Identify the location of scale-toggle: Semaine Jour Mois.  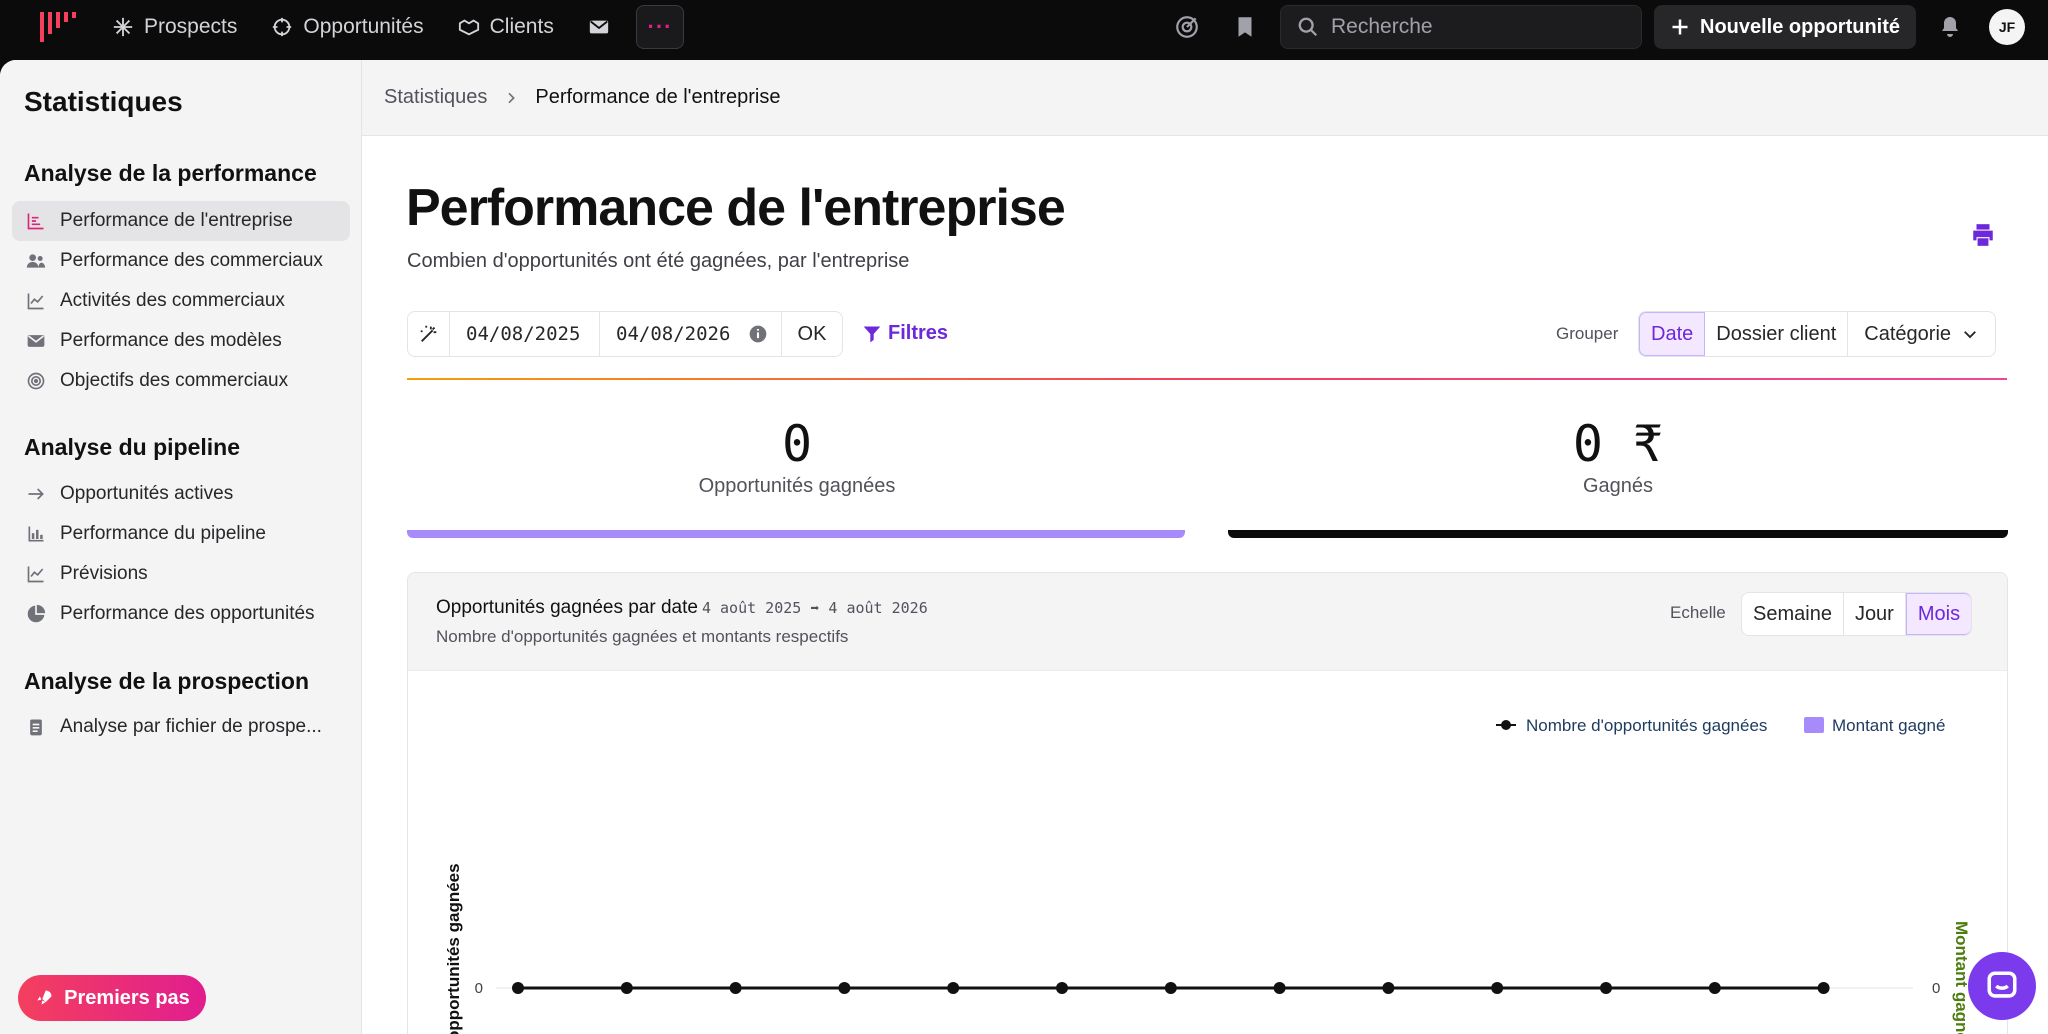
(1857, 614).